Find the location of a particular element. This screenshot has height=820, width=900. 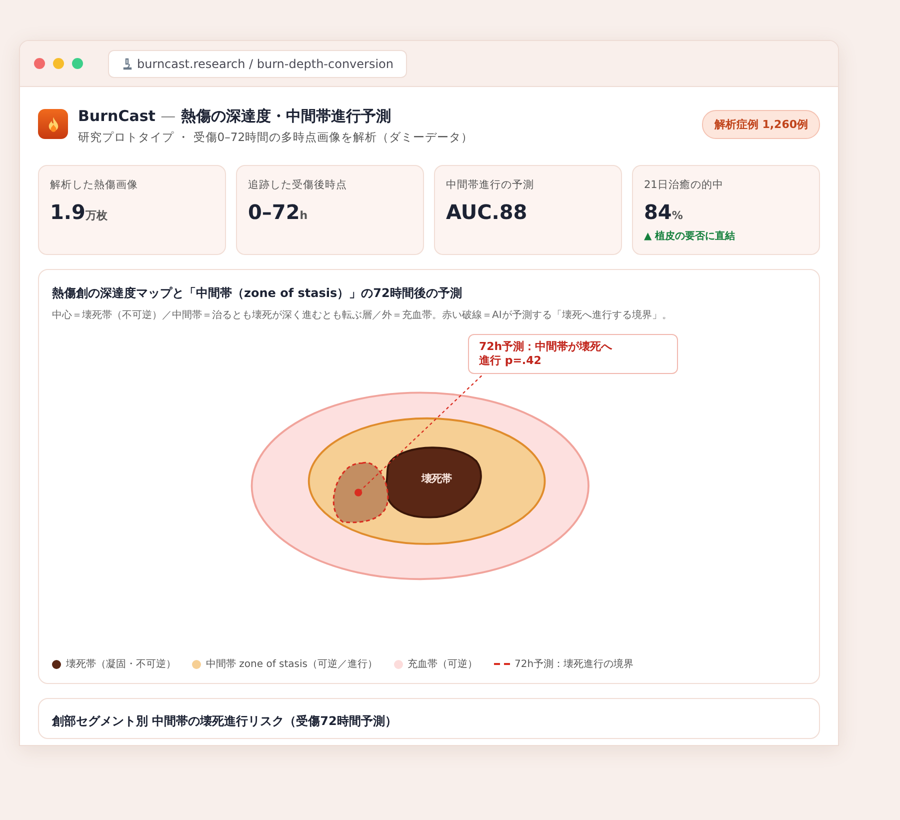

legend-label: 充血帯（可逆） is located at coordinates (443, 664).